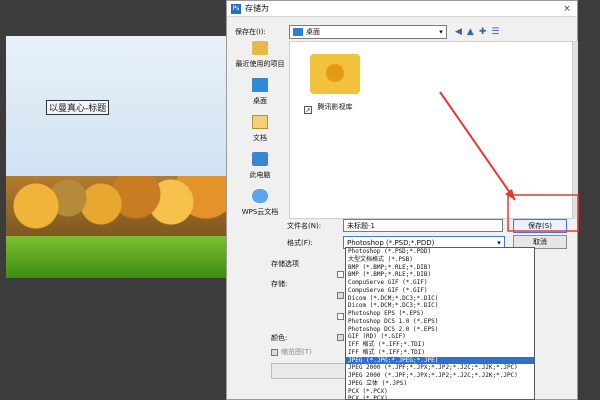 The height and width of the screenshot is (400, 600). I want to click on canvas-text-layer: 以曼真心-标题, so click(78, 107).